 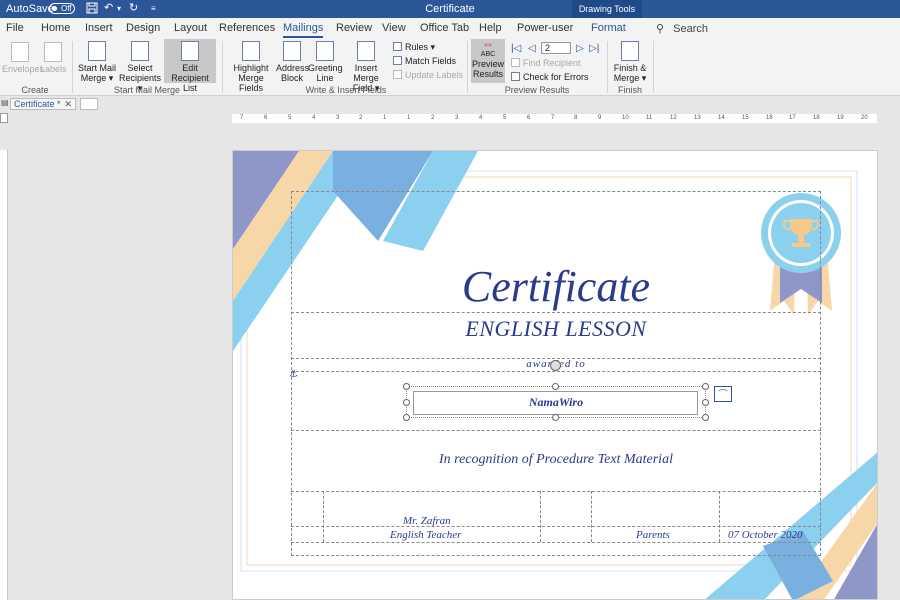 I want to click on recipient-name: NamaWiro, so click(x=556, y=402).